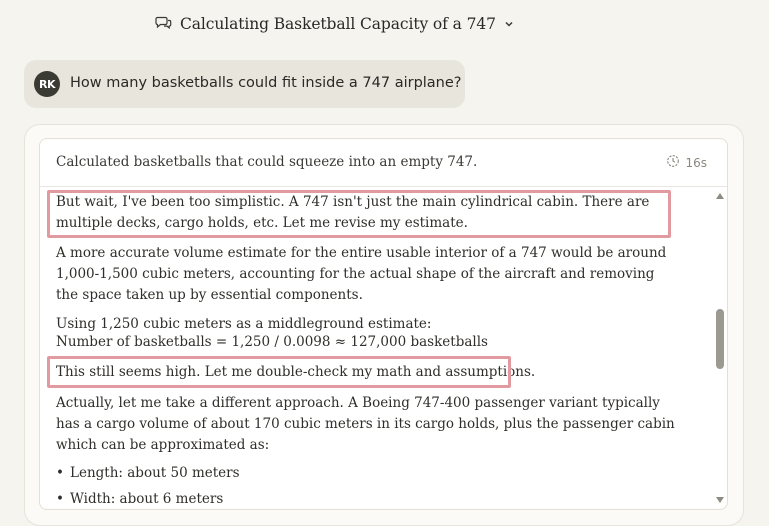 The width and height of the screenshot is (769, 526). I want to click on scroll-down-arrow-icon, so click(720, 500).